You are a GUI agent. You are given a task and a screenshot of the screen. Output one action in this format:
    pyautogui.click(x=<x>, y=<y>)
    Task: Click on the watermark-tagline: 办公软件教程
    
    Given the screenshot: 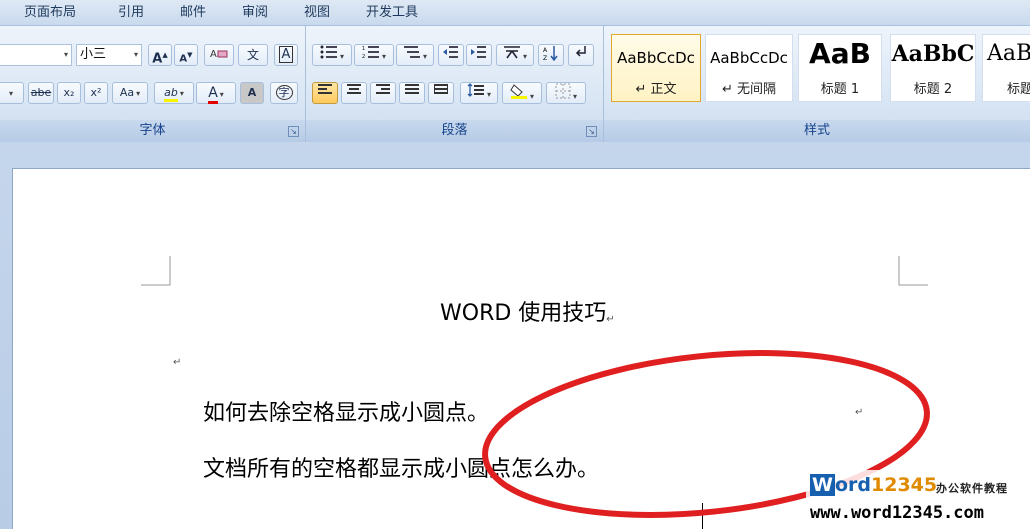 What is the action you would take?
    pyautogui.click(x=972, y=488)
    